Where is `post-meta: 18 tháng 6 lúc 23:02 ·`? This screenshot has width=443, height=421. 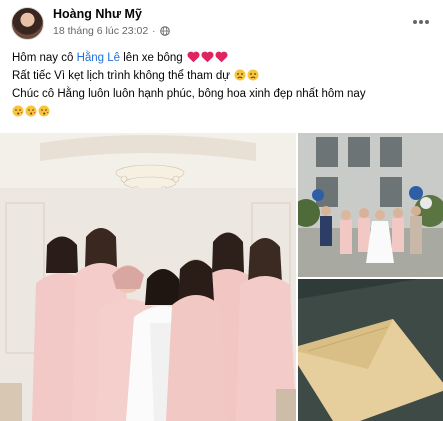 post-meta: 18 tháng 6 lúc 23:02 · is located at coordinates (111, 31).